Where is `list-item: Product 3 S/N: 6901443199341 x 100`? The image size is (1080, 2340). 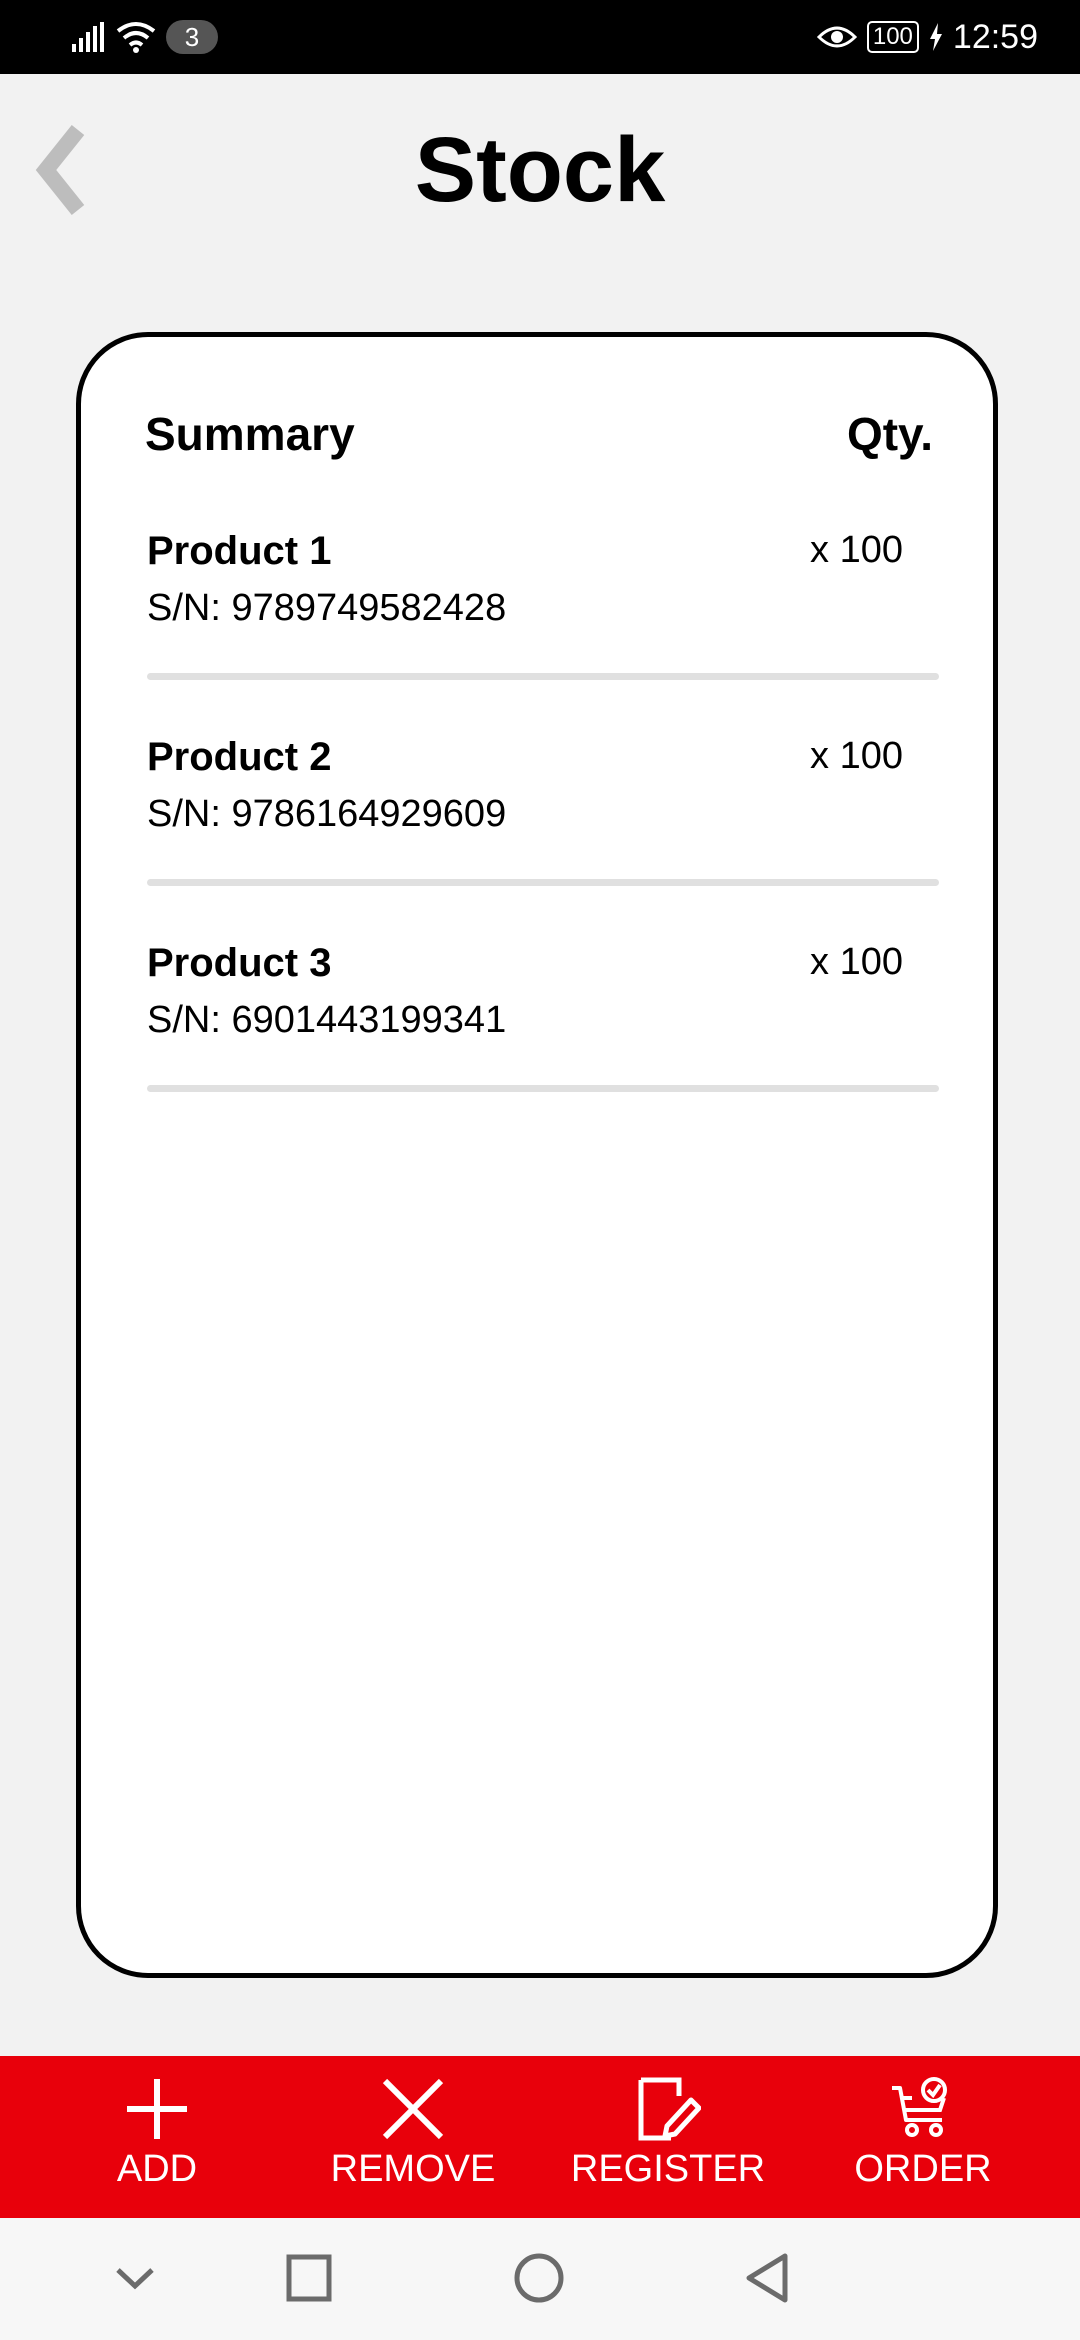 list-item: Product 3 S/N: 6901443199341 x 100 is located at coordinates (543, 1029).